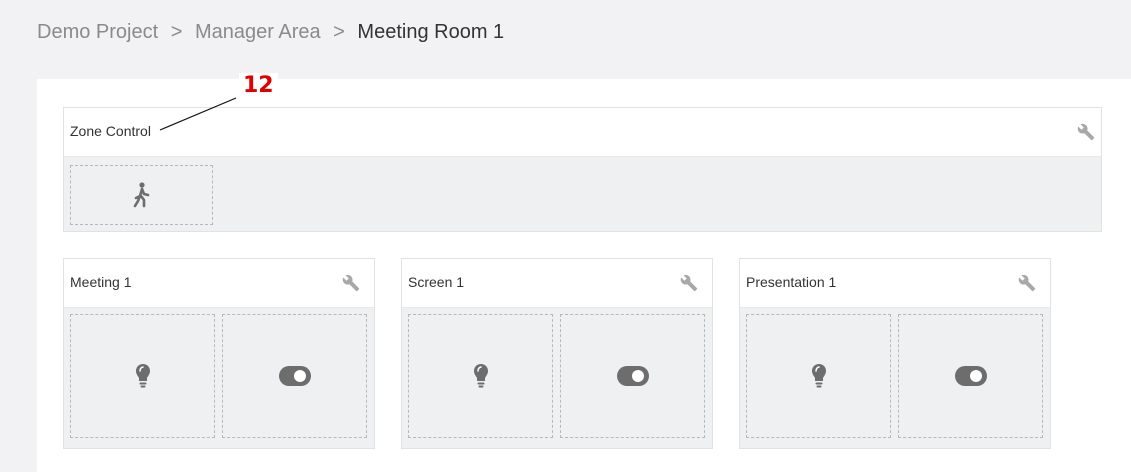  I want to click on walking-person-icon, so click(141, 195).